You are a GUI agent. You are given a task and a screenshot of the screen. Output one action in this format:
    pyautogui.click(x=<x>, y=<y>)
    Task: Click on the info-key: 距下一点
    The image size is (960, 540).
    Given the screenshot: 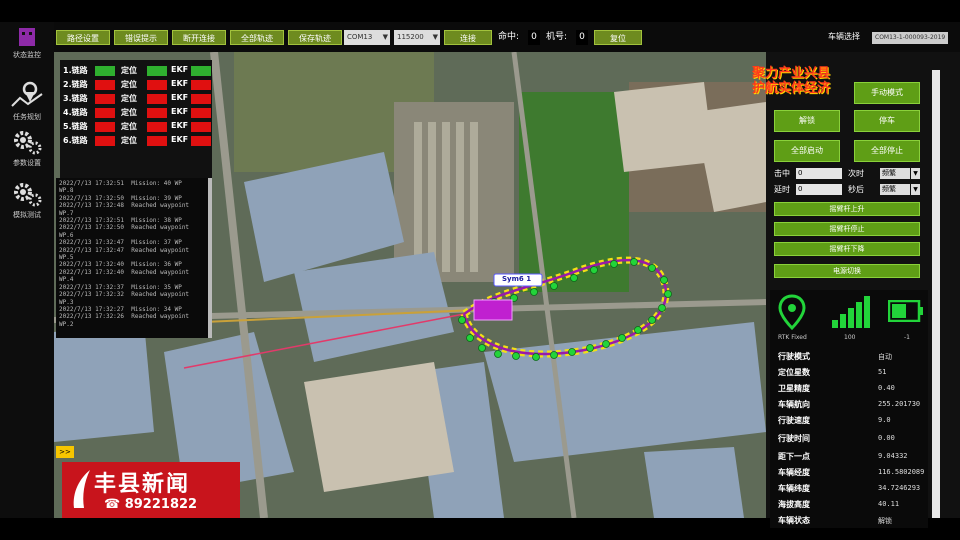 What is the action you would take?
    pyautogui.click(x=794, y=456)
    